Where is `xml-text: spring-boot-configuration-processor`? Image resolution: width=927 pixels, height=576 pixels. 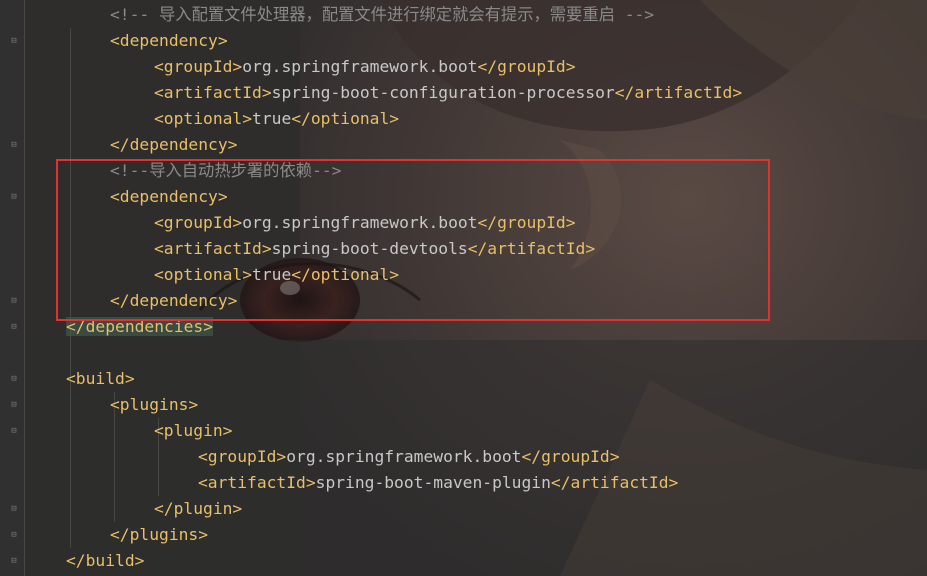 xml-text: spring-boot-configuration-processor is located at coordinates (443, 92).